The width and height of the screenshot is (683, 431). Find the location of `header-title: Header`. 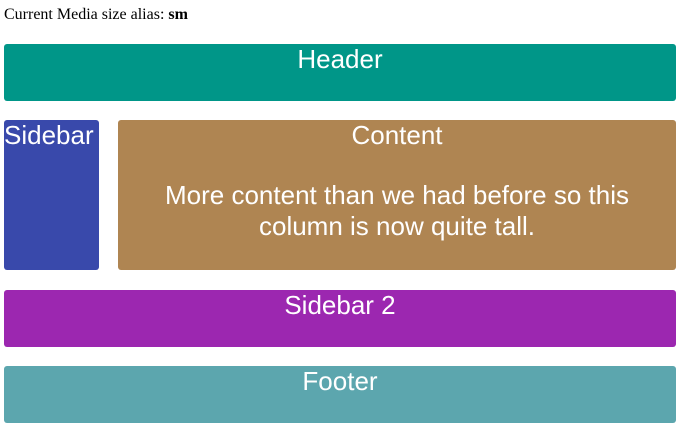

header-title: Header is located at coordinates (340, 59).